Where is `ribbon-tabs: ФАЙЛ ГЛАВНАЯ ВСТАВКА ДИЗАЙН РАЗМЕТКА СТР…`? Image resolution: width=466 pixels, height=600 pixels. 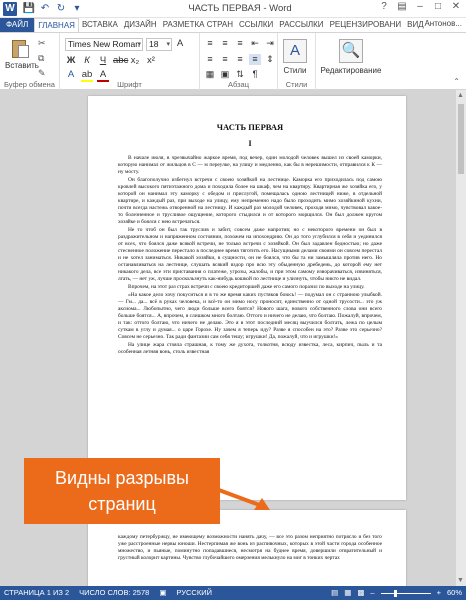 ribbon-tabs: ФАЙЛ ГЛАВНАЯ ВСТАВКА ДИЗАЙН РАЗМЕТКА СТР… is located at coordinates (233, 25).